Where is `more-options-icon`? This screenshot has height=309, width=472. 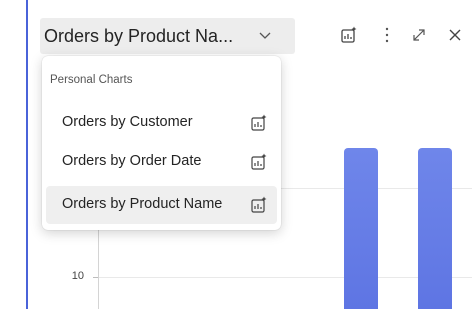 more-options-icon is located at coordinates (387, 35).